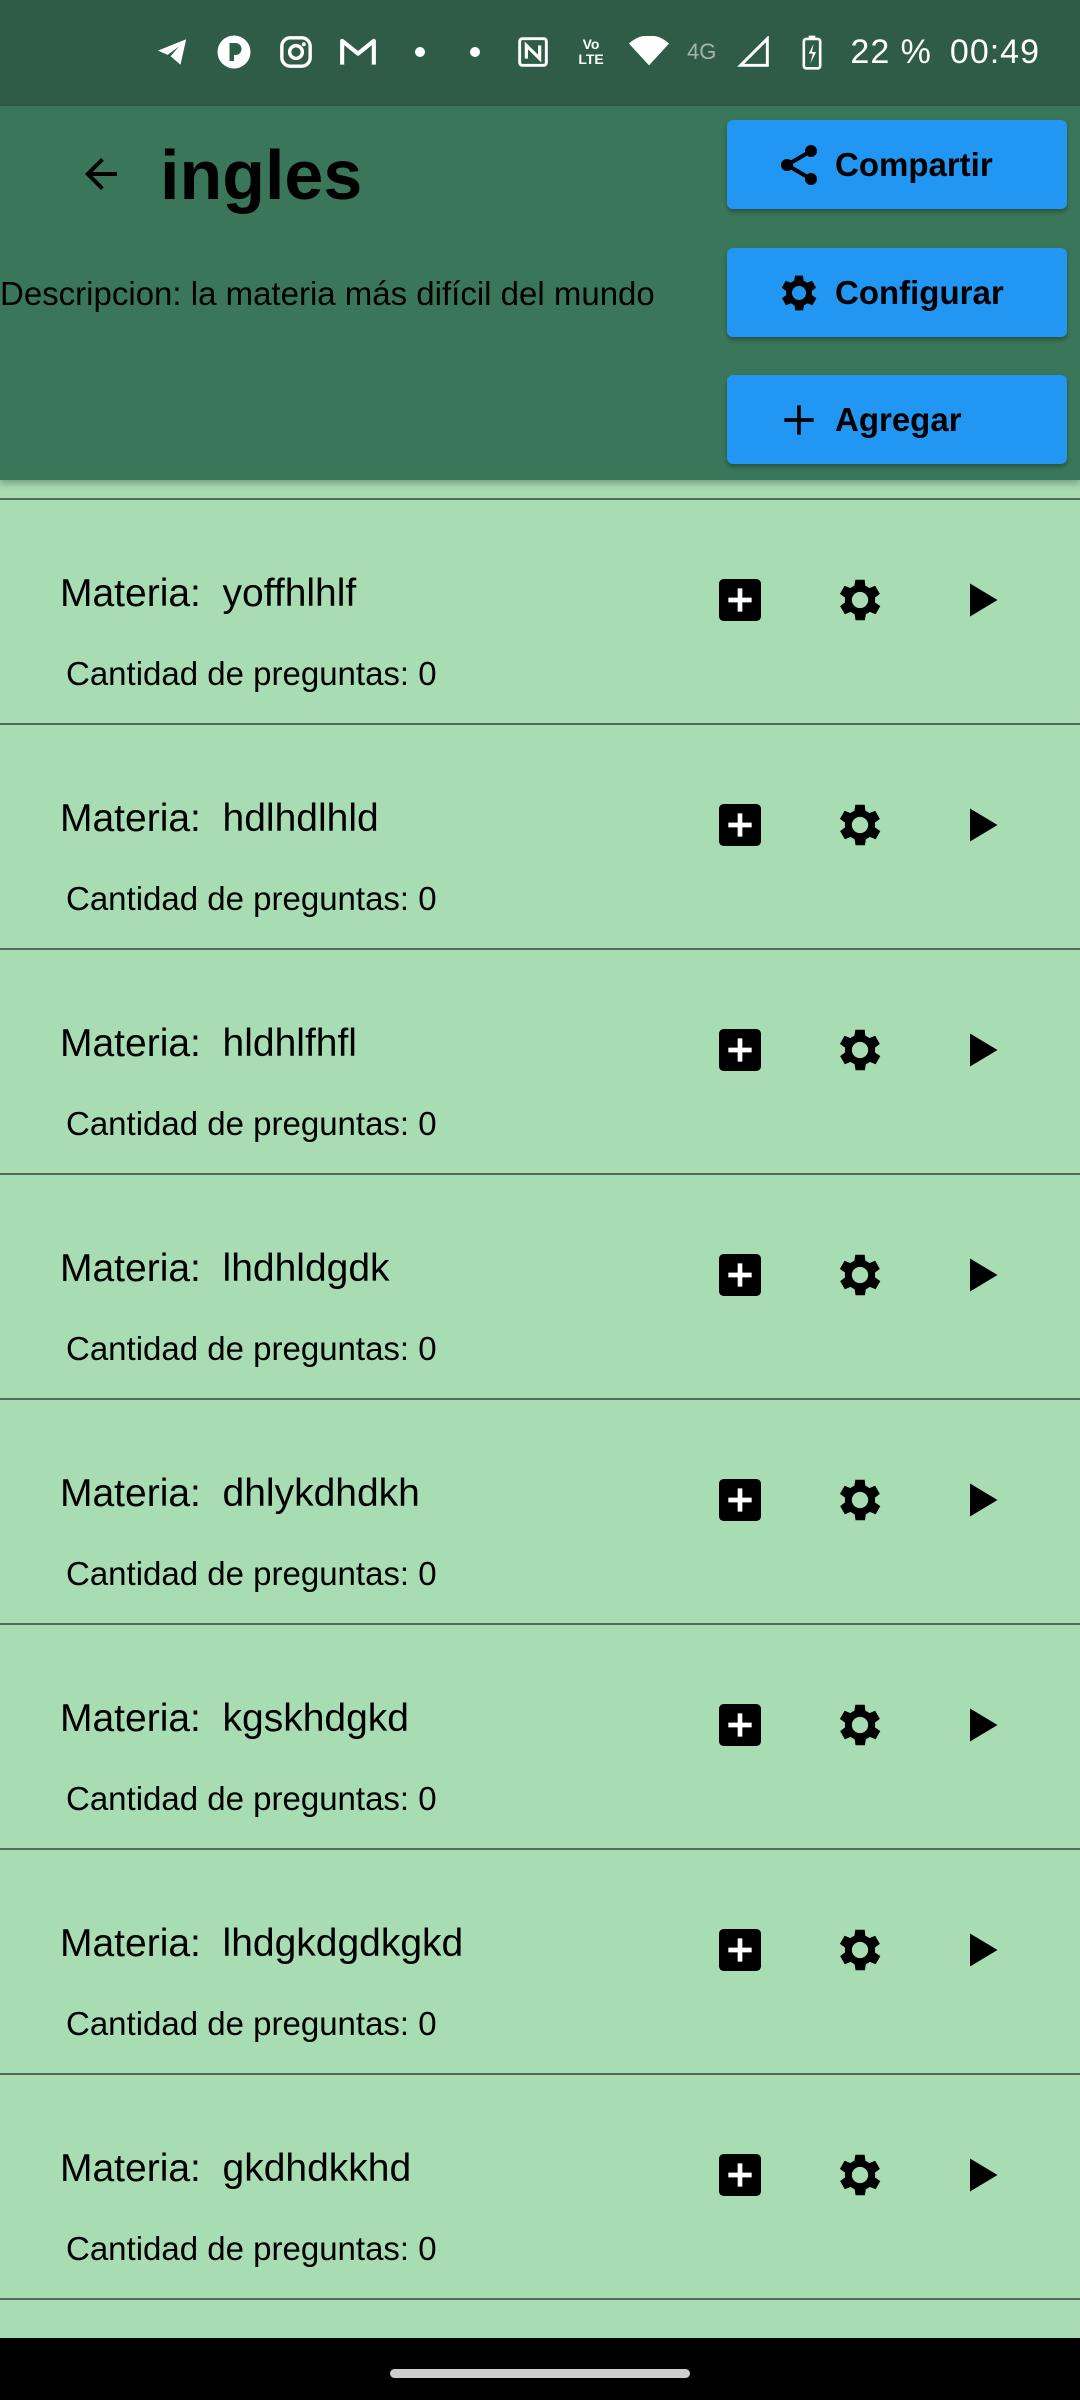 This screenshot has height=2400, width=1080. What do you see at coordinates (235, 1718) in the screenshot?
I see `subject-title: Materia: kgskhdgkd` at bounding box center [235, 1718].